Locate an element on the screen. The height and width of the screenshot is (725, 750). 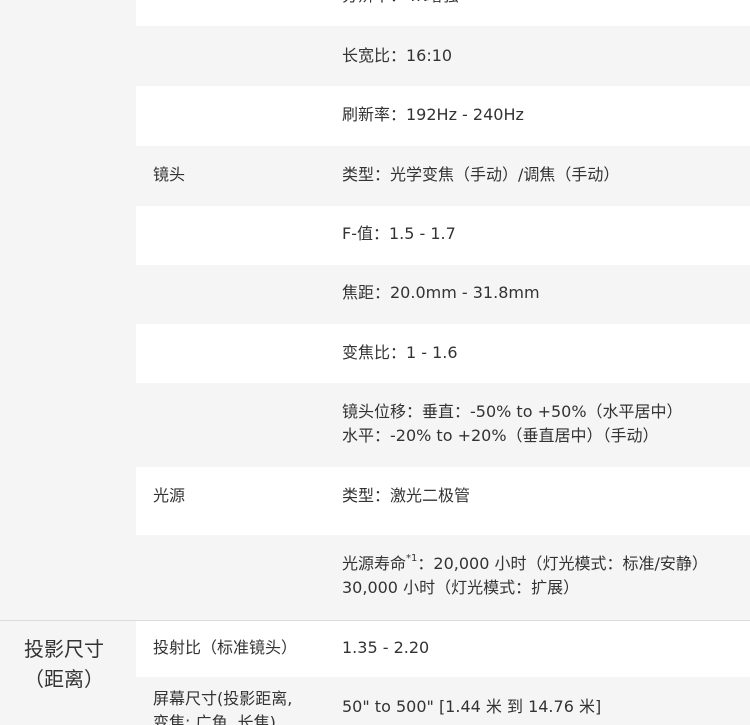
spec-row-aspect: 长宽比：16:10 is located at coordinates (443, 56).